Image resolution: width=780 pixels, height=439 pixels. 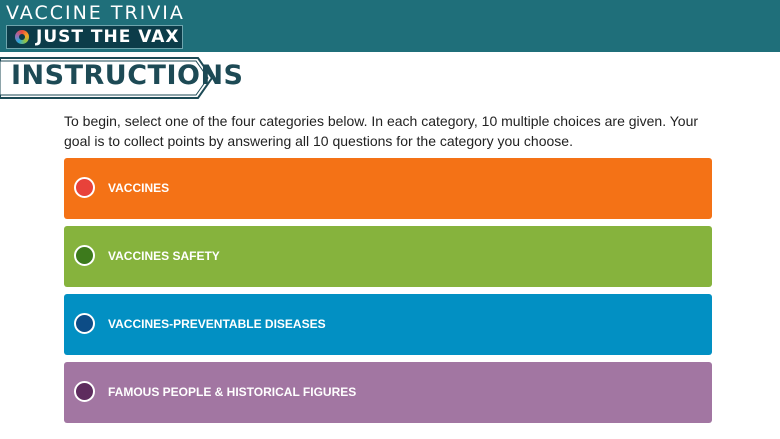 I want to click on app-header: VACCINE TRIVIA JUST THE VAX, so click(x=390, y=26).